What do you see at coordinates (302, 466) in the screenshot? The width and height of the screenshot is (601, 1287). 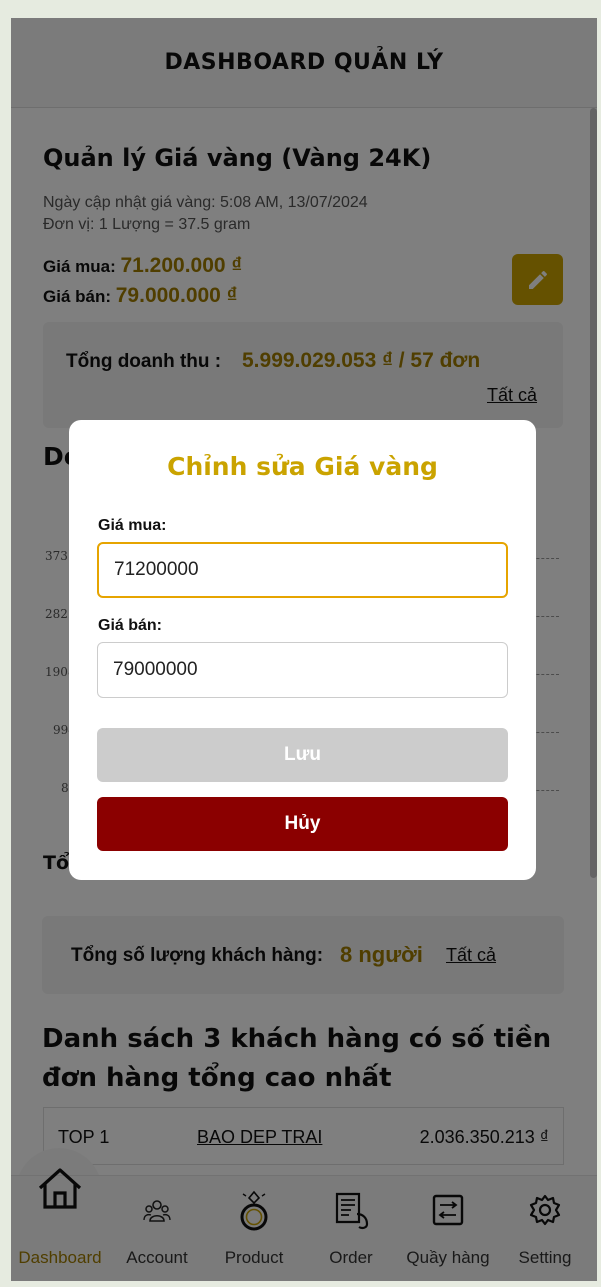 I see `dialog-title: Chỉnh sửa Giá vàng` at bounding box center [302, 466].